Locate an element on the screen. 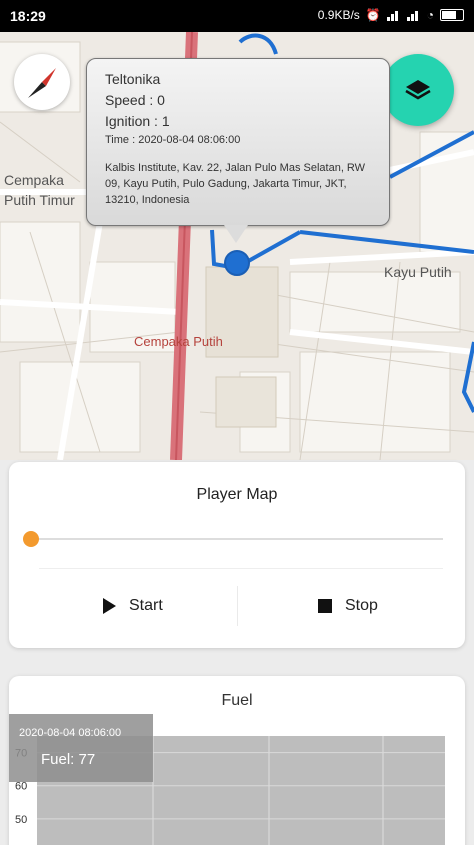 The height and width of the screenshot is (845, 474). layers-icon is located at coordinates (418, 90).